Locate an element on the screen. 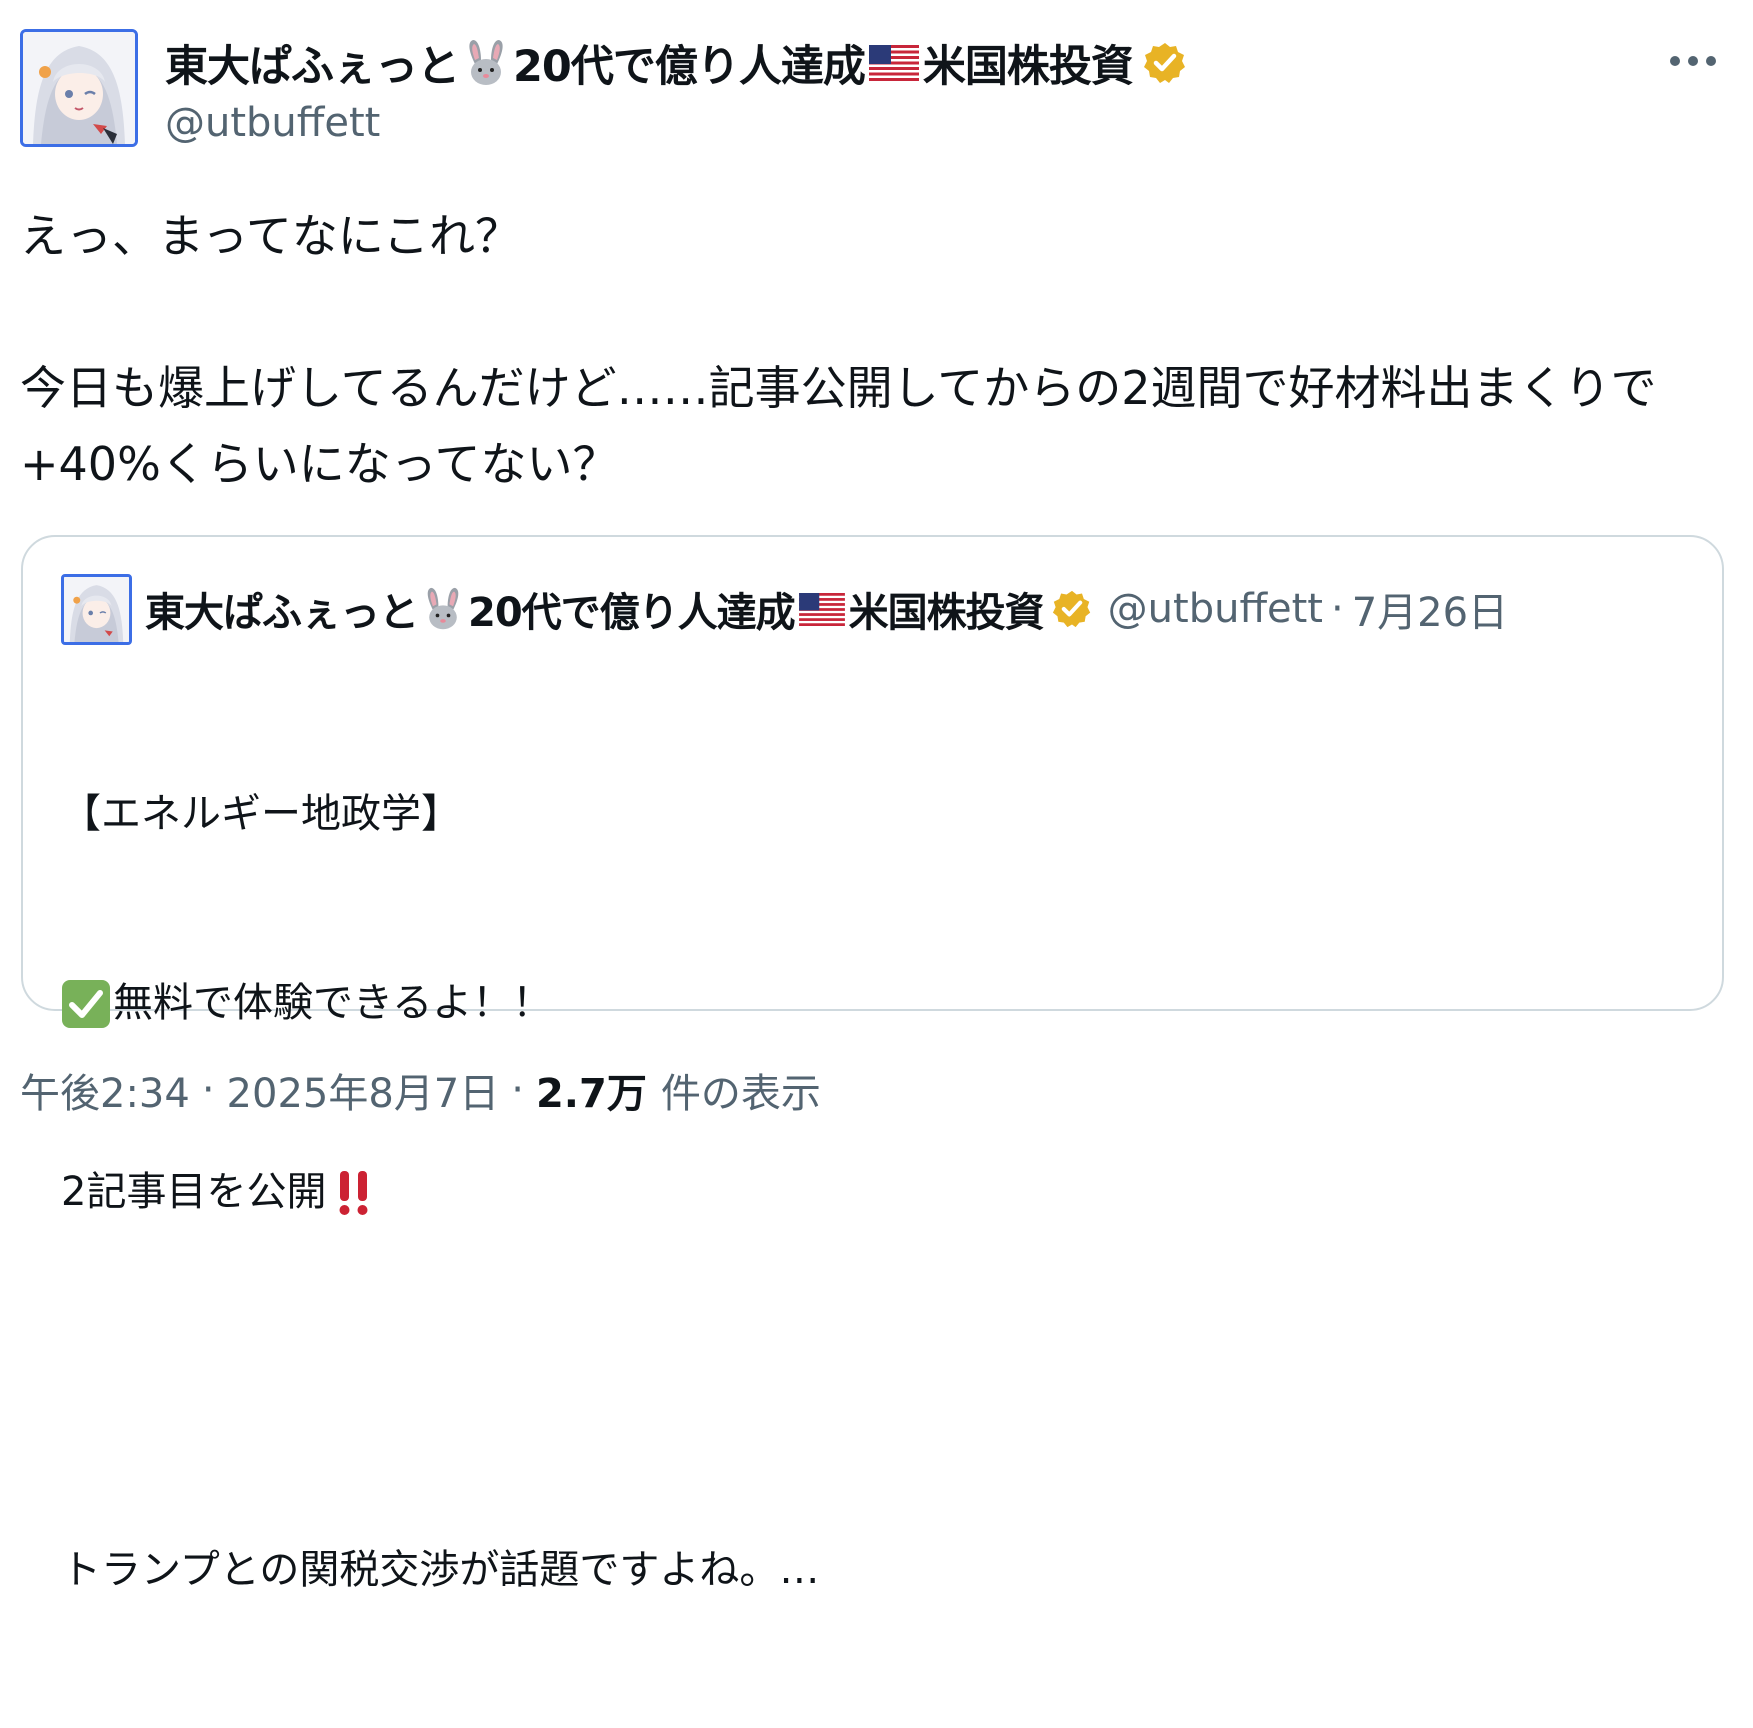 This screenshot has width=1753, height=1728. quoted-blank-line is located at coordinates (871, 1381).